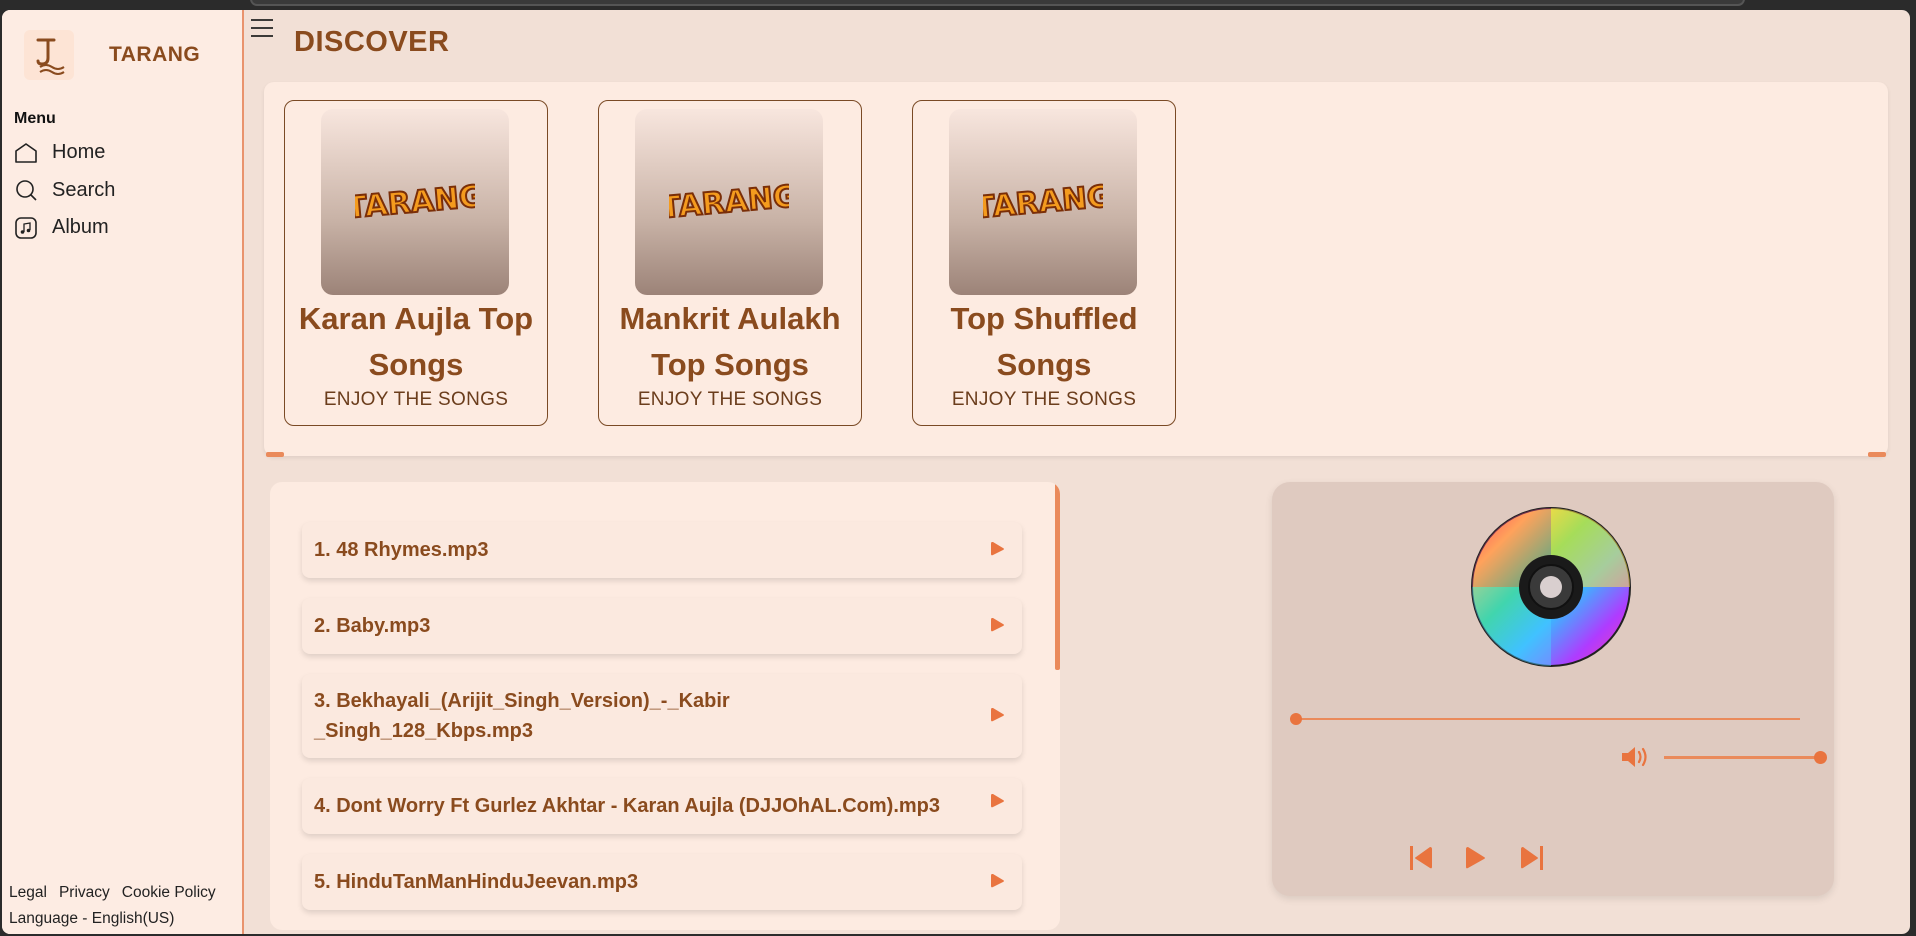 Image resolution: width=1916 pixels, height=936 pixels. Describe the element at coordinates (84, 189) in the screenshot. I see `sidebar-item-label: Search` at that location.